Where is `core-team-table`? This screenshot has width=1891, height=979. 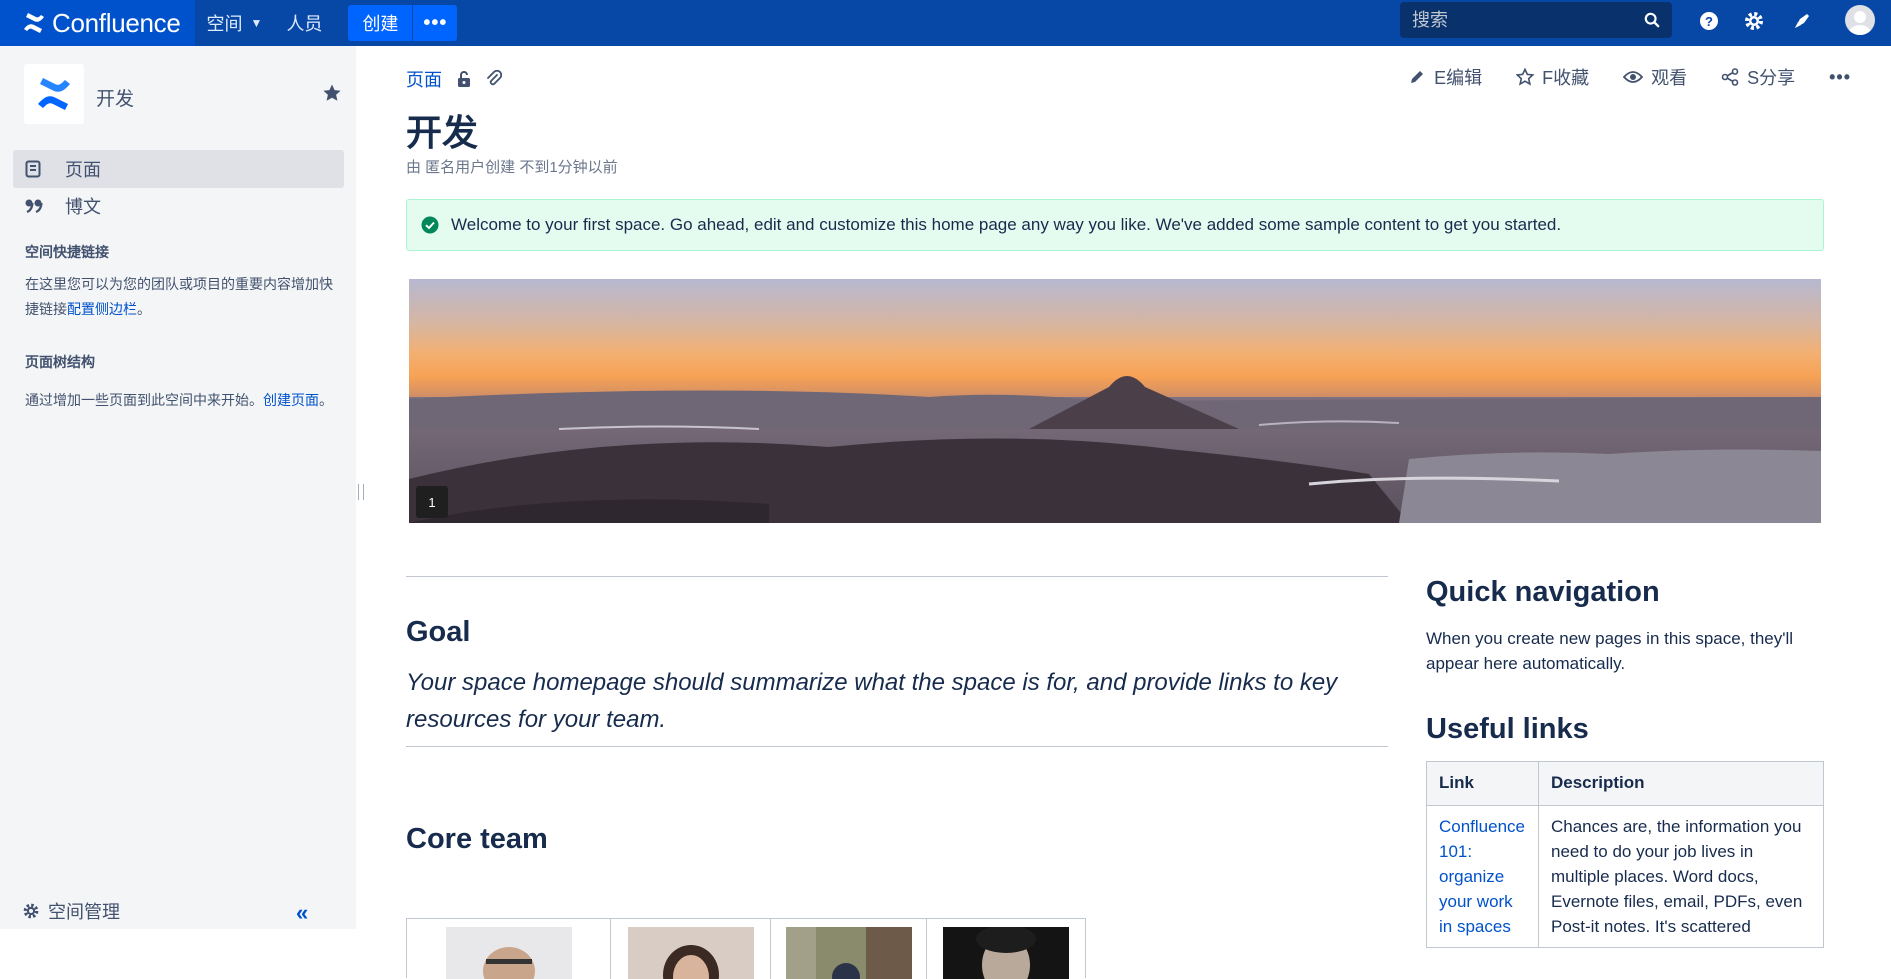
core-team-table is located at coordinates (746, 948).